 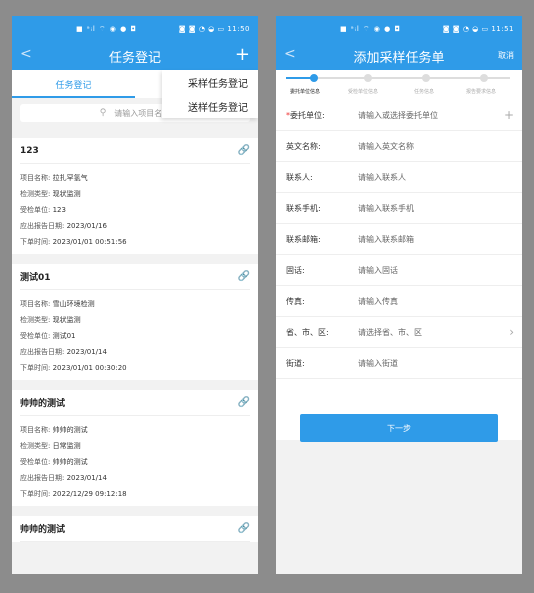 I want to click on page-title: 任务登记, so click(x=134, y=58).